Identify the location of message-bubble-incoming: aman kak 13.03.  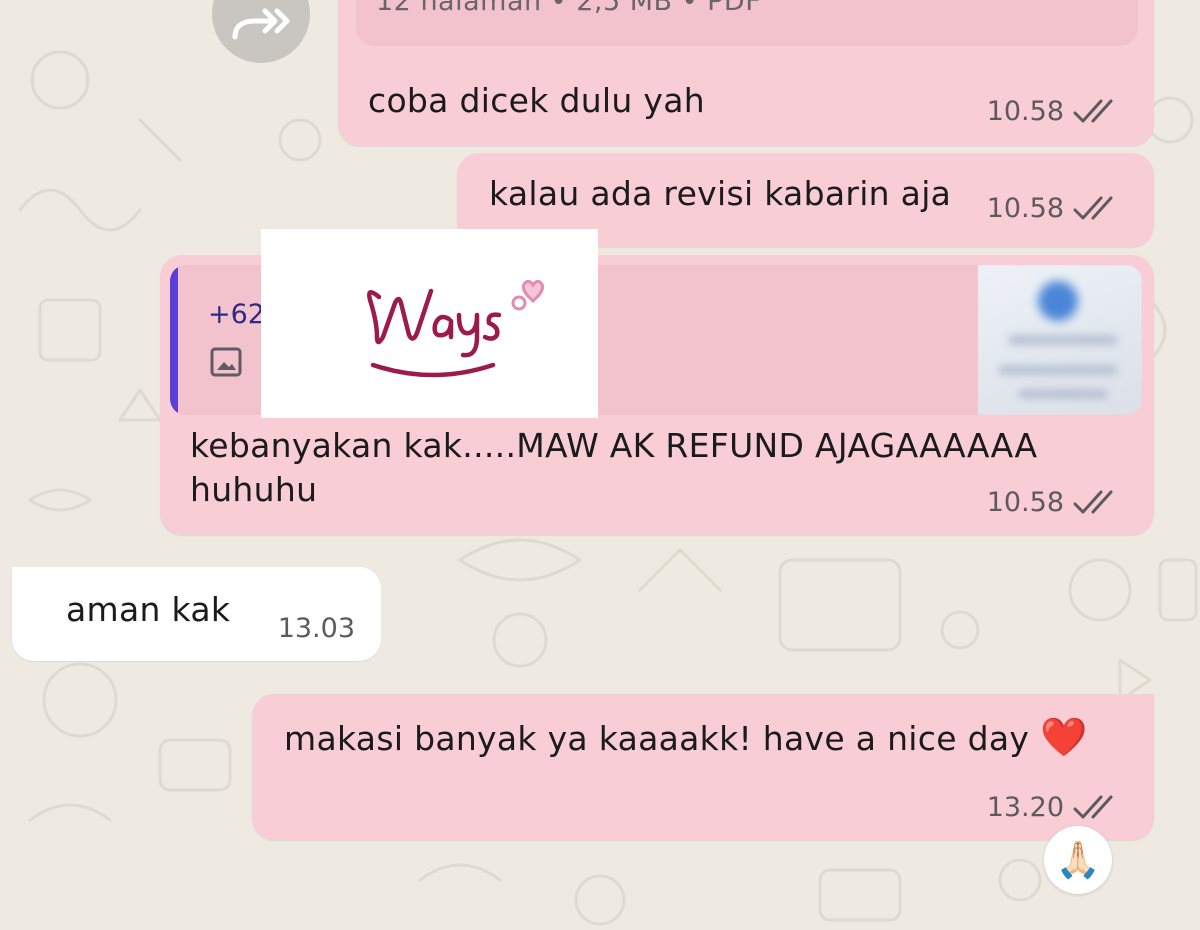
(196, 614).